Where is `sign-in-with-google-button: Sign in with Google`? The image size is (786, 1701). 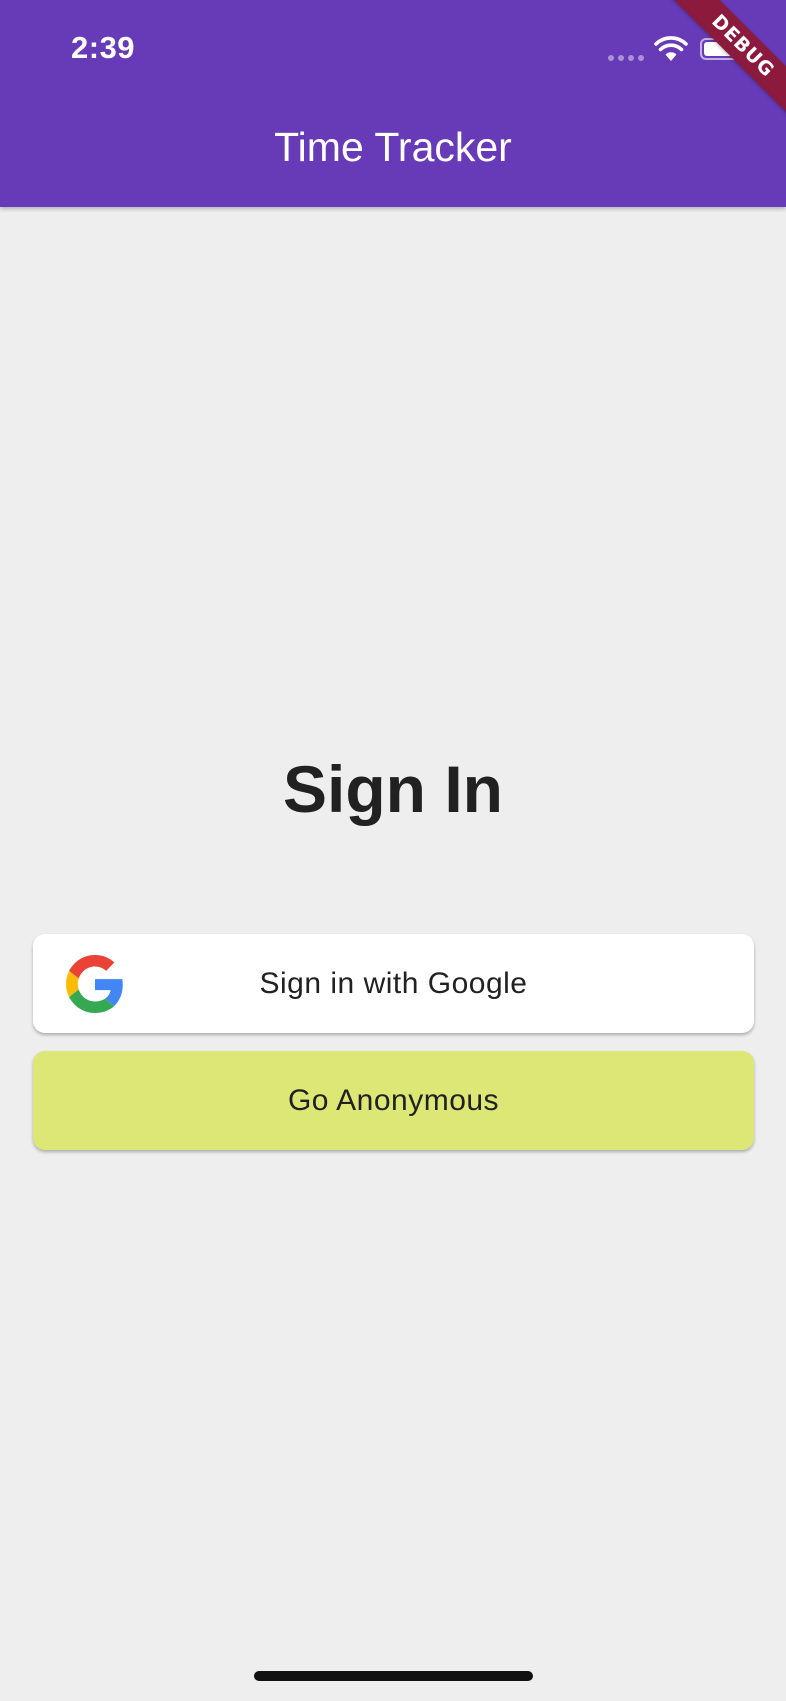
sign-in-with-google-button: Sign in with Google is located at coordinates (393, 983).